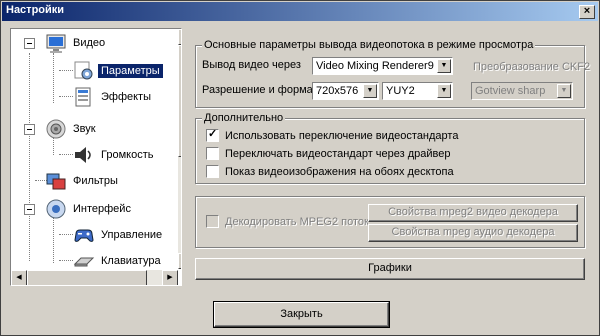 This screenshot has height=336, width=600. I want to click on tree-item-label: Видео, so click(89, 43).